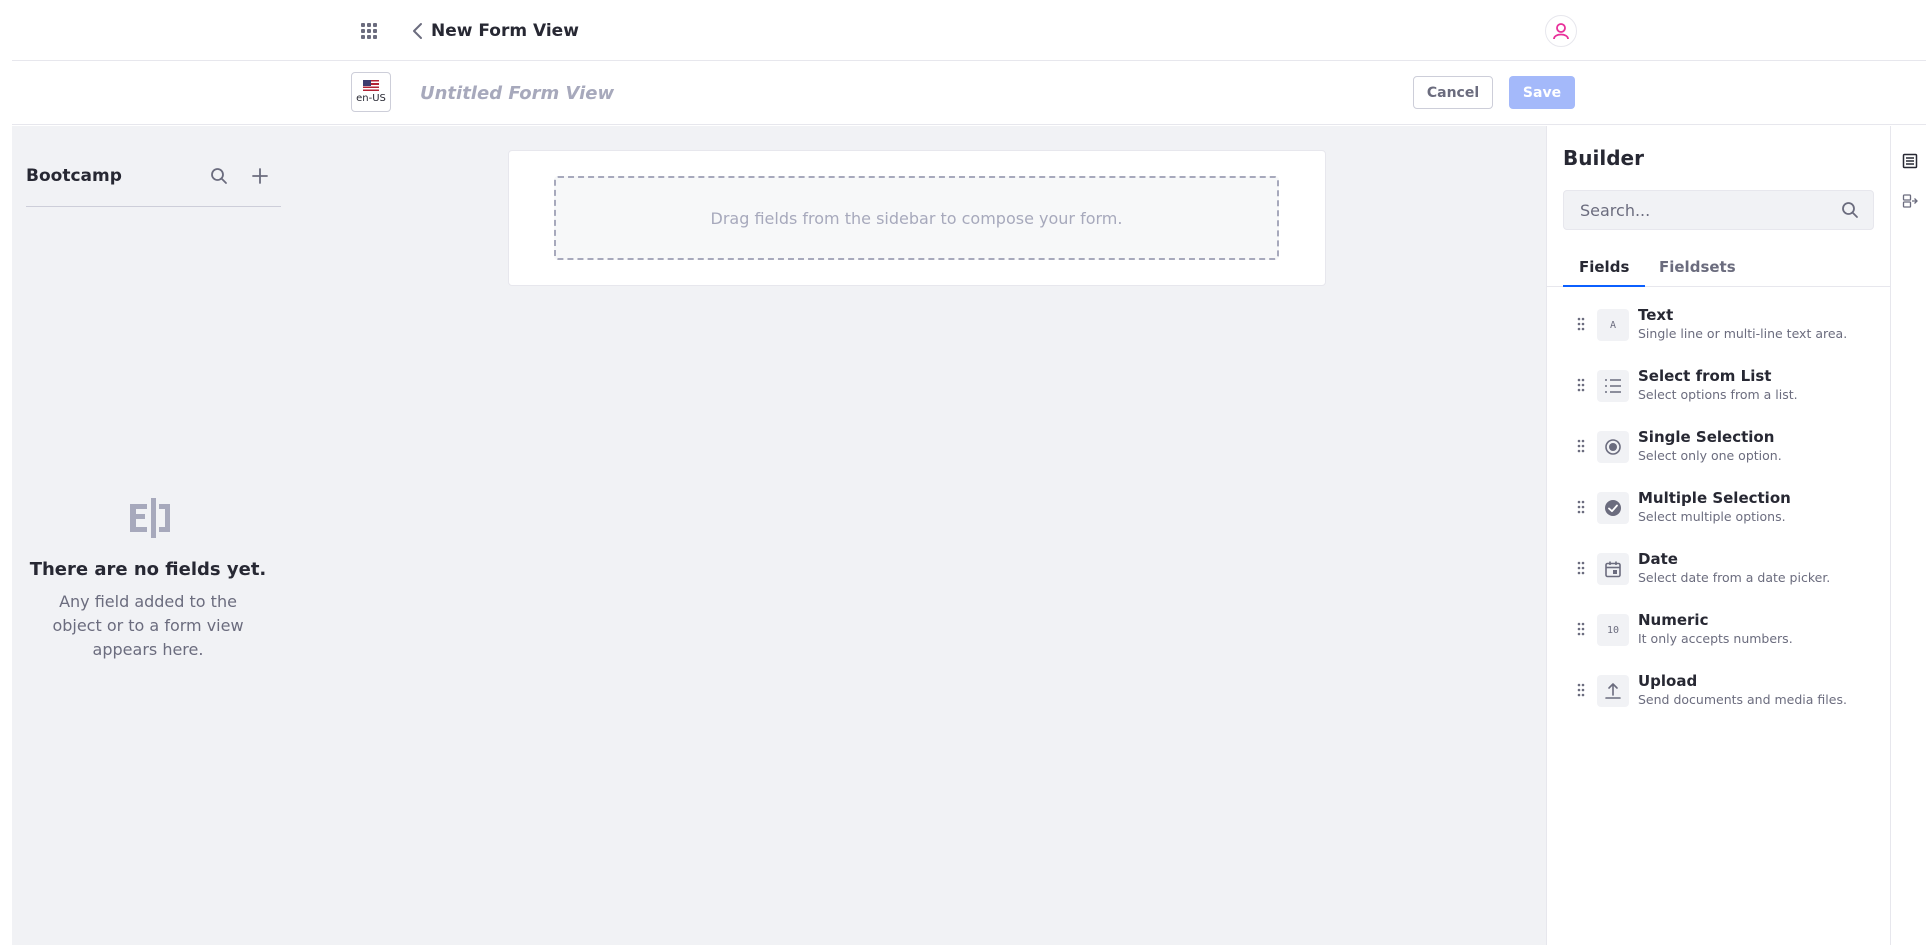  I want to click on field-type-label: Select from List, so click(1705, 376).